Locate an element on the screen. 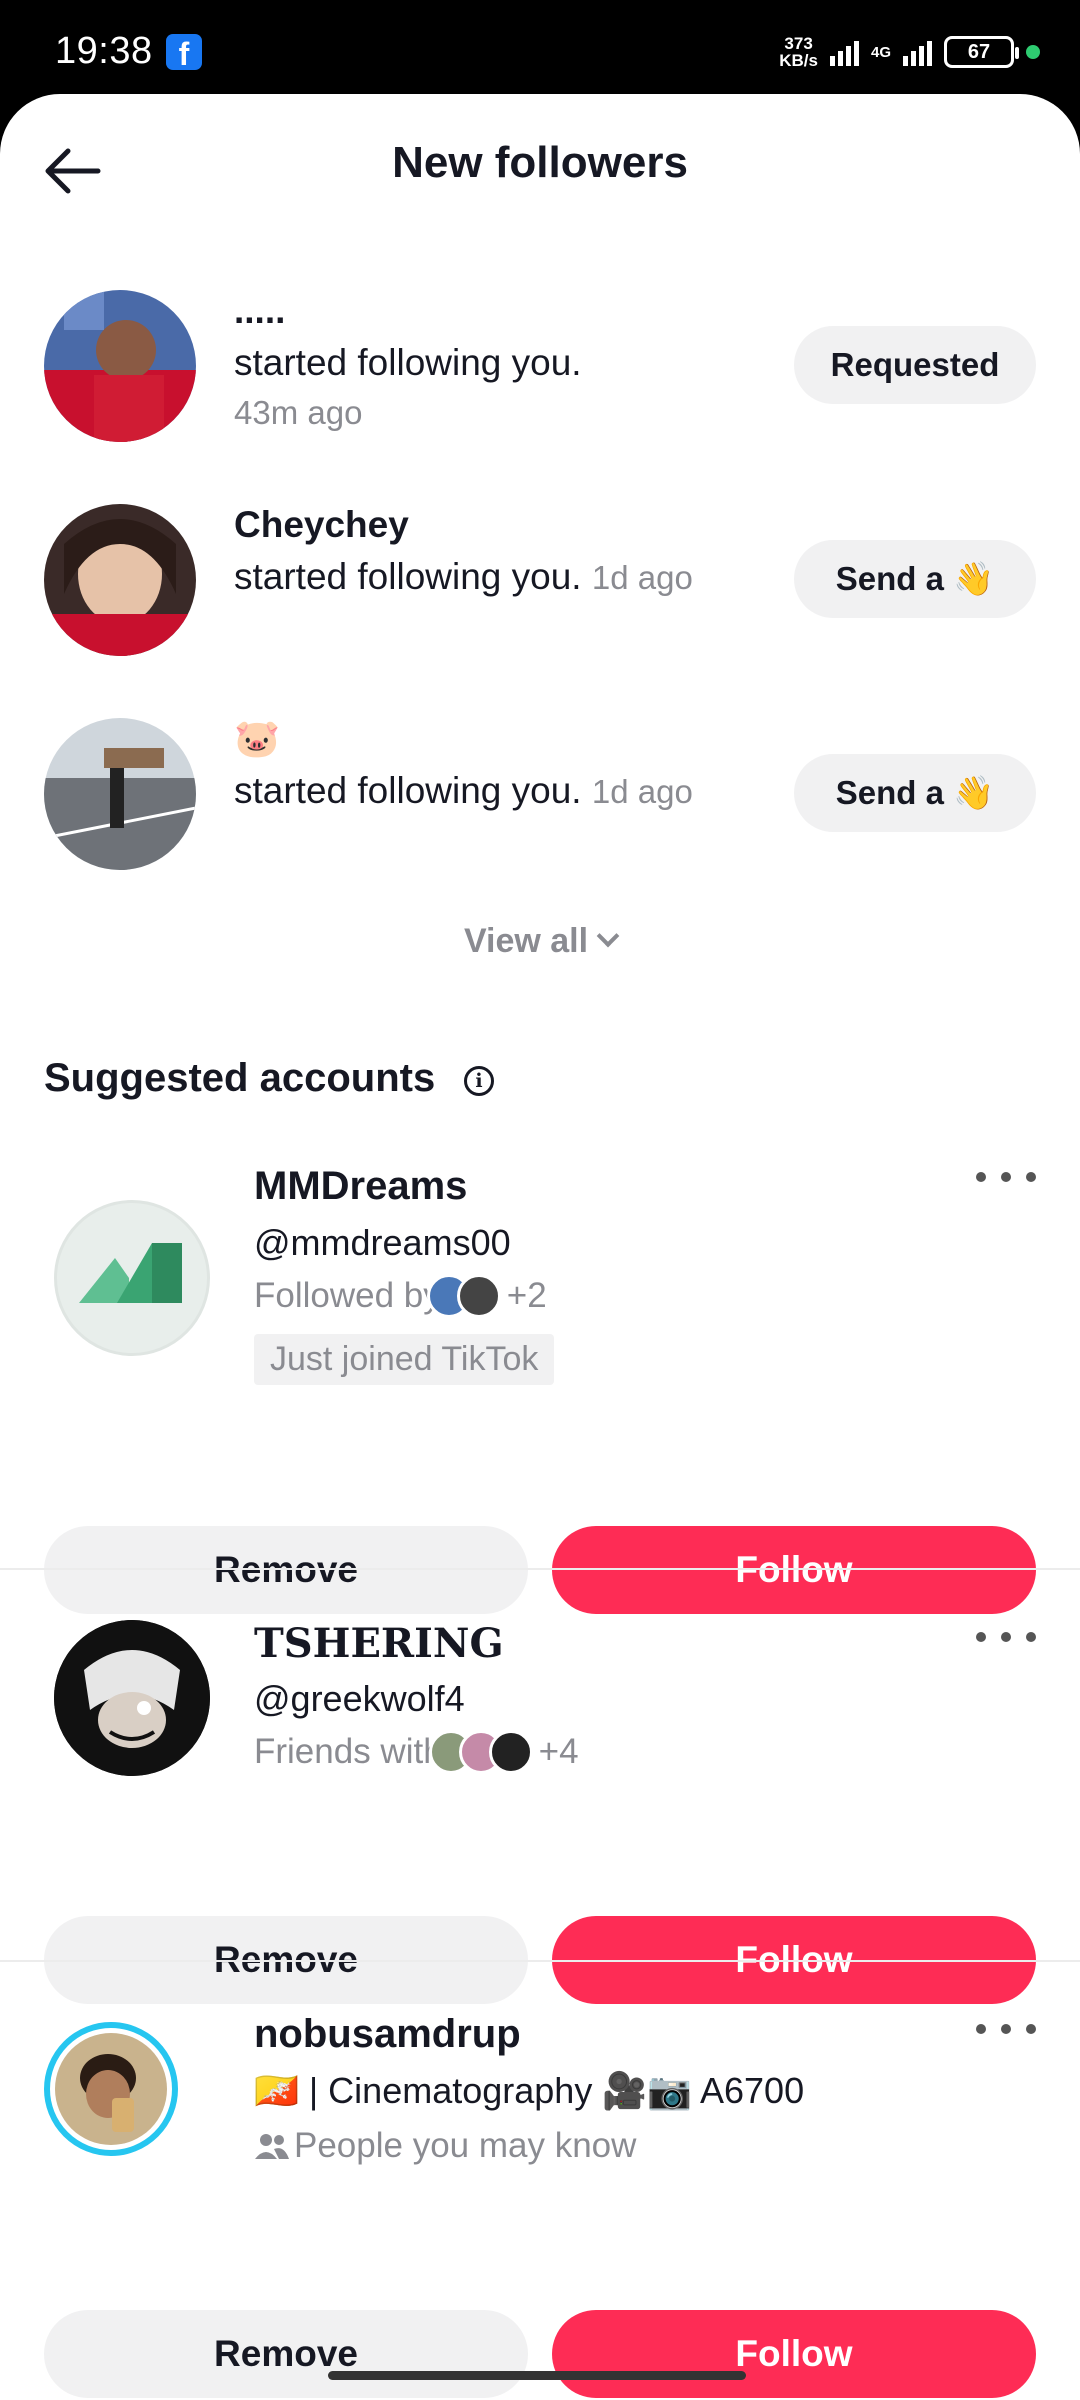 Image resolution: width=1080 pixels, height=2400 pixels. status-bar: 19:38 f 373 KB/s 4G 67 is located at coordinates (540, 50).